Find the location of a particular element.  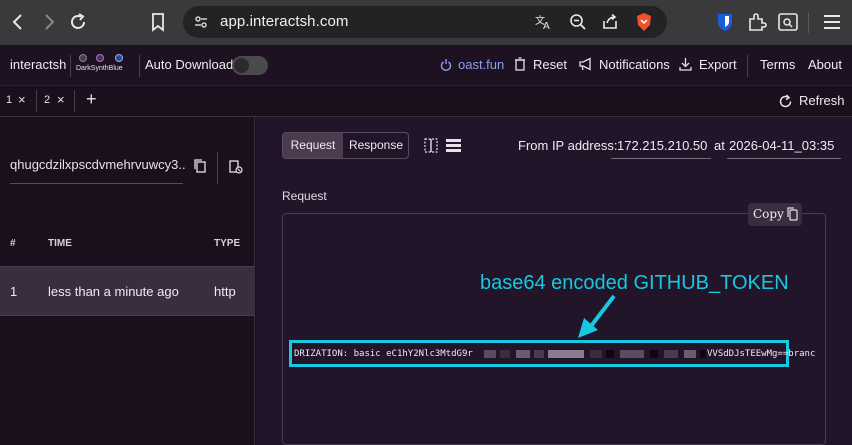

tab-label: 1 is located at coordinates (9, 100).